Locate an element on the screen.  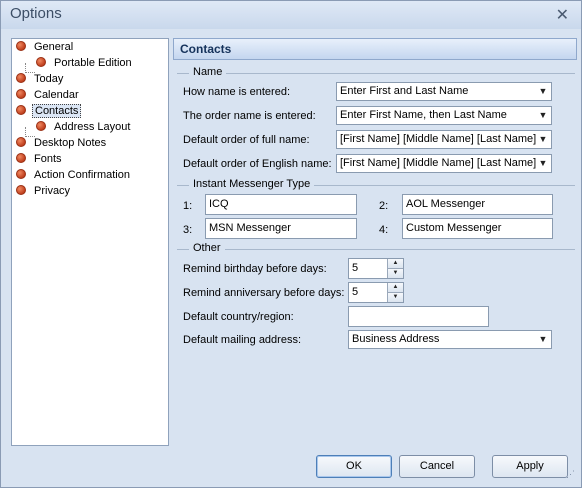
name-order-label: The order name is entered: is located at coordinates (249, 116).